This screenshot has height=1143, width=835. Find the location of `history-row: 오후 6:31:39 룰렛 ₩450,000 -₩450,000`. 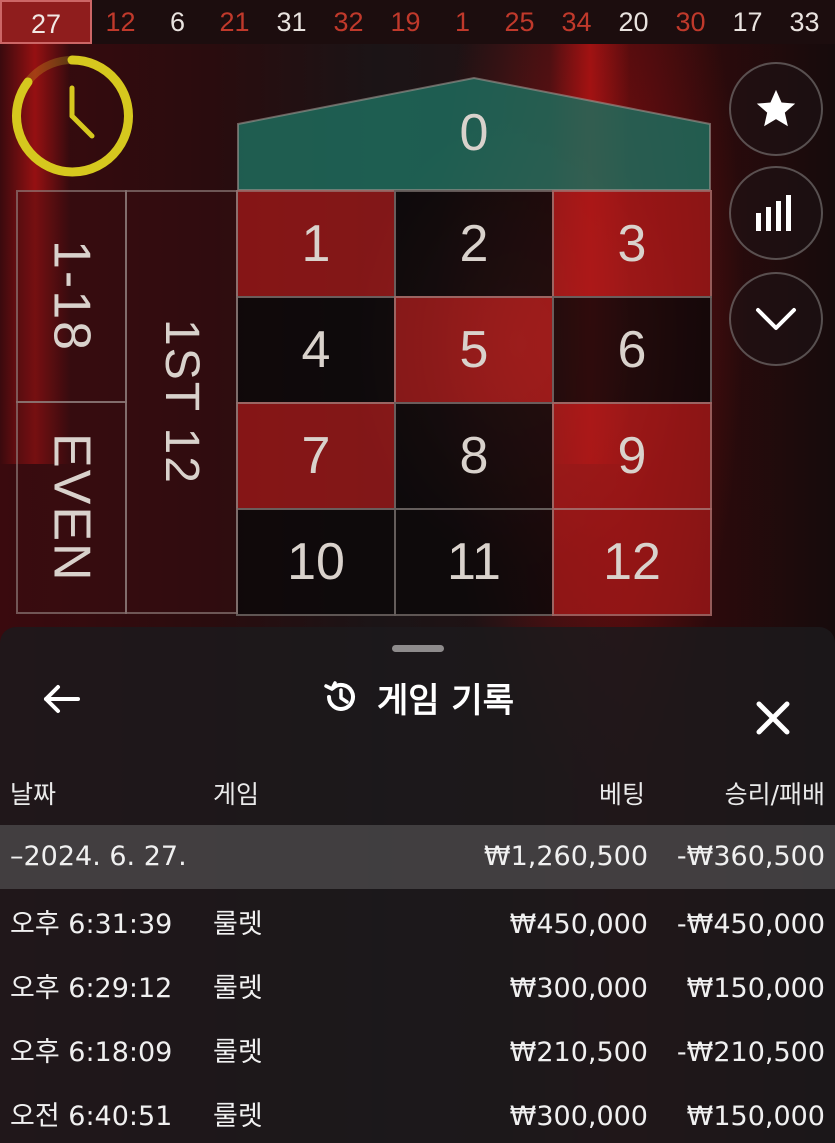

history-row: 오후 6:31:39 룰렛 ₩450,000 -₩450,000 is located at coordinates (417, 925).